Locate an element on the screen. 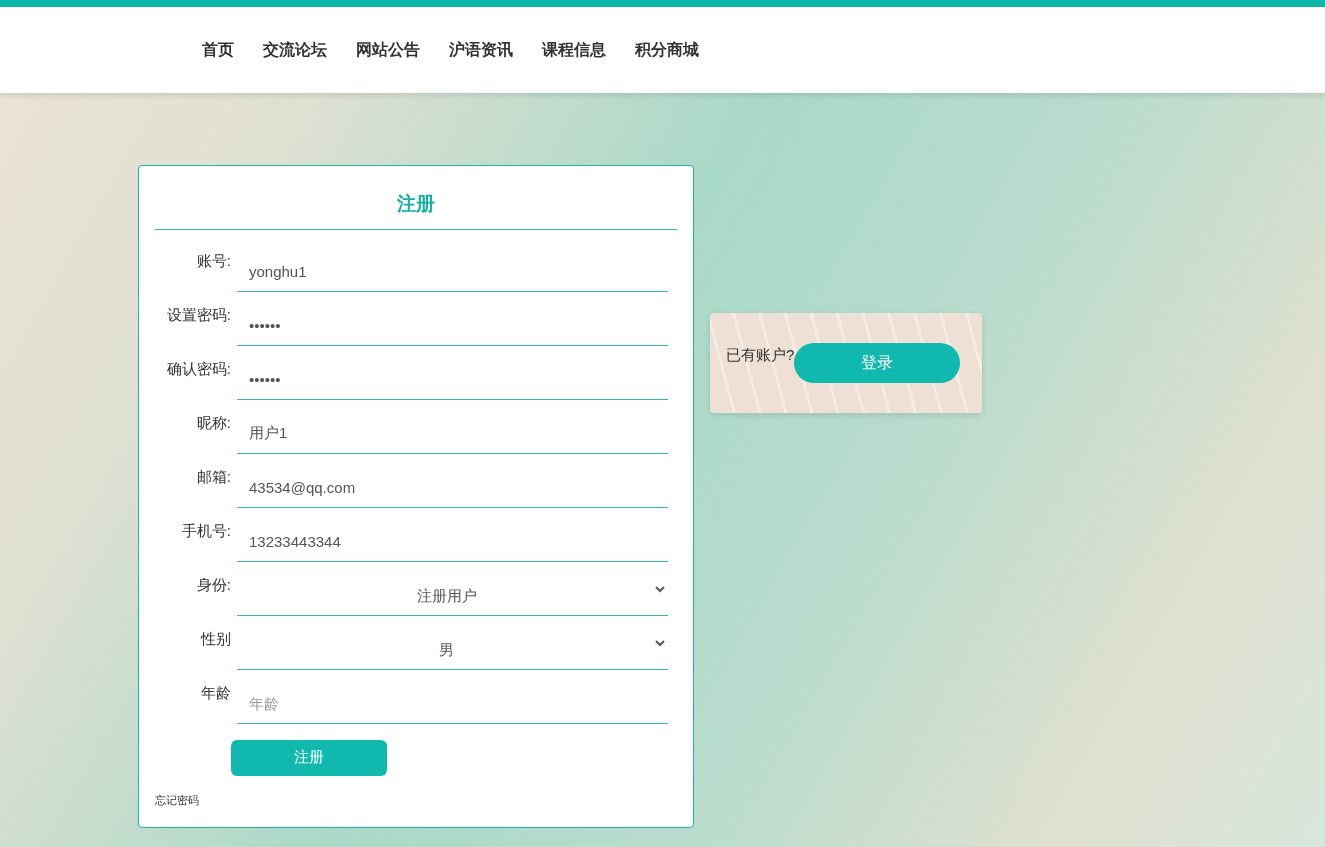 The height and width of the screenshot is (847, 1325). nav-link: 交流论坛 is located at coordinates (295, 50).